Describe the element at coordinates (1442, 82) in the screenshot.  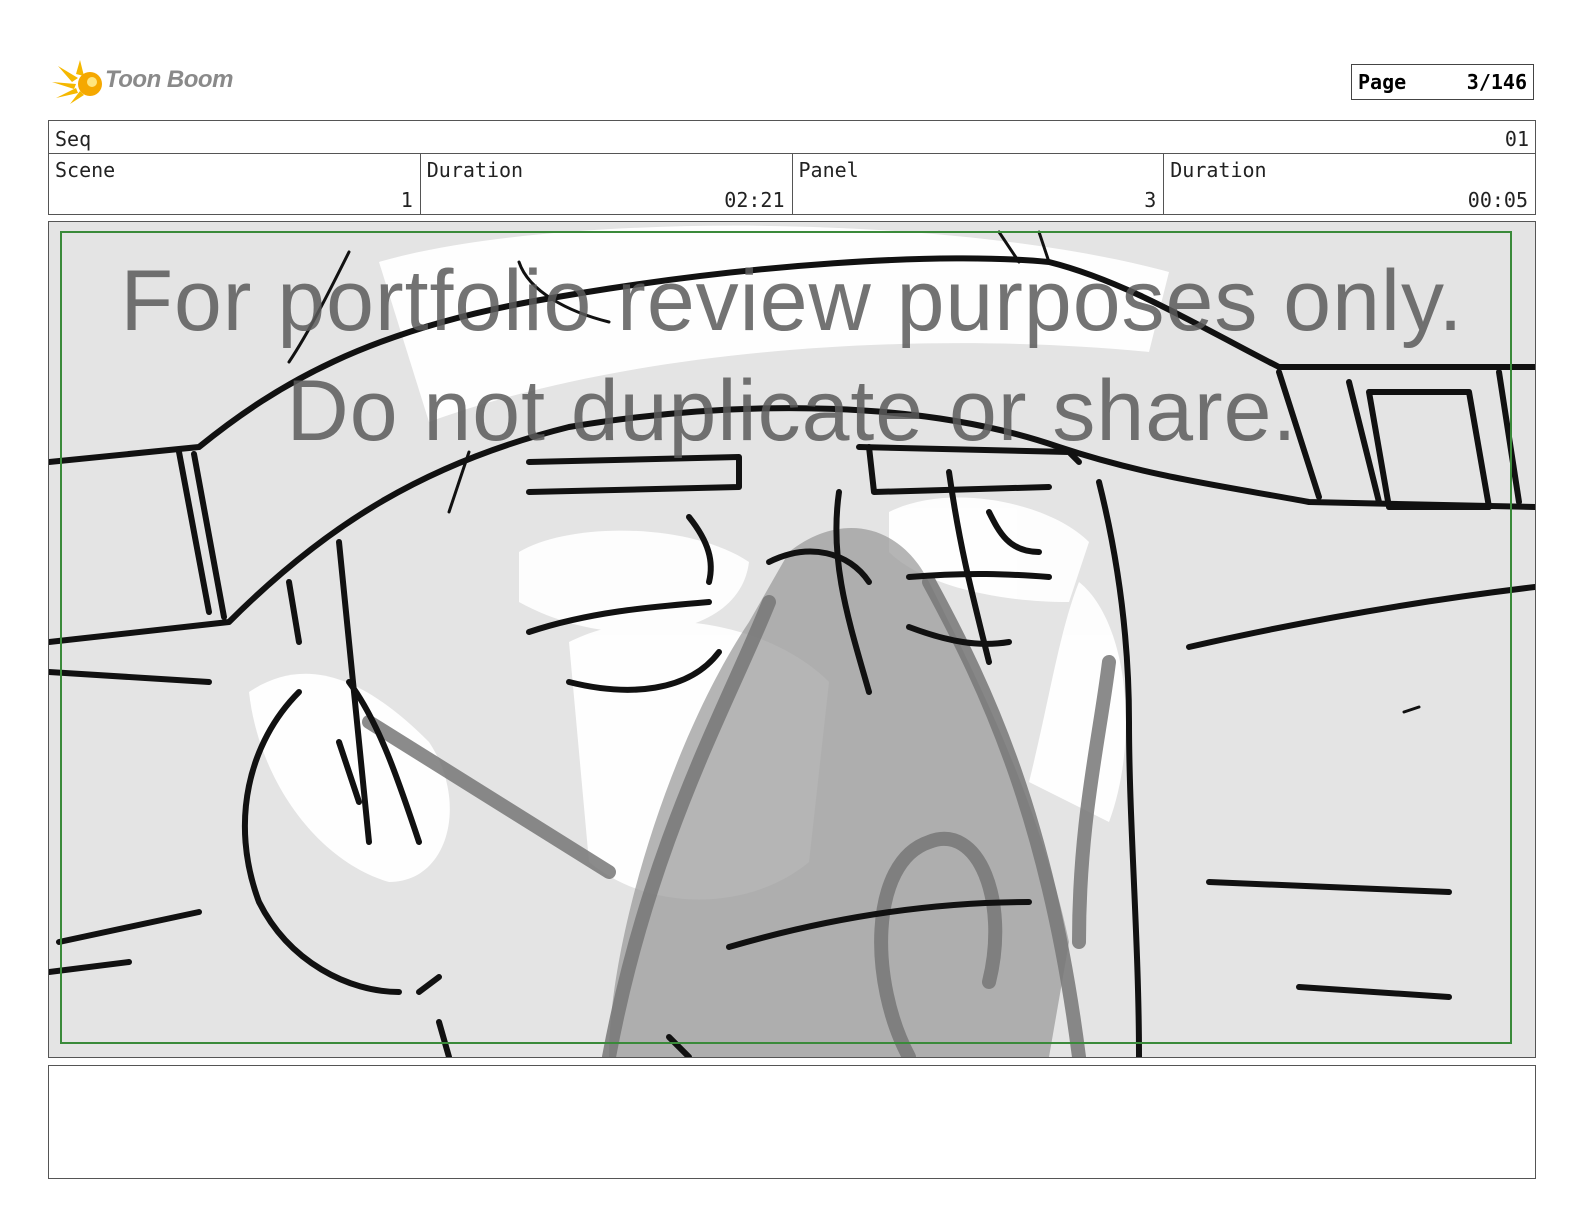
I see `page-indicator: Page 3/146` at that location.